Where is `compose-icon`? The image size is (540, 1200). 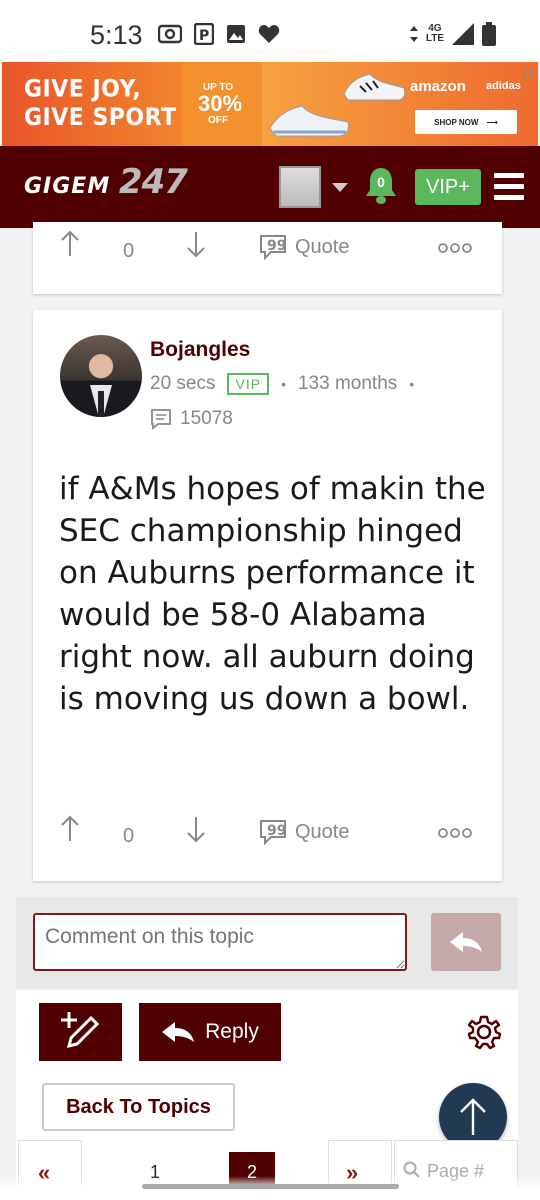 compose-icon is located at coordinates (79, 1030).